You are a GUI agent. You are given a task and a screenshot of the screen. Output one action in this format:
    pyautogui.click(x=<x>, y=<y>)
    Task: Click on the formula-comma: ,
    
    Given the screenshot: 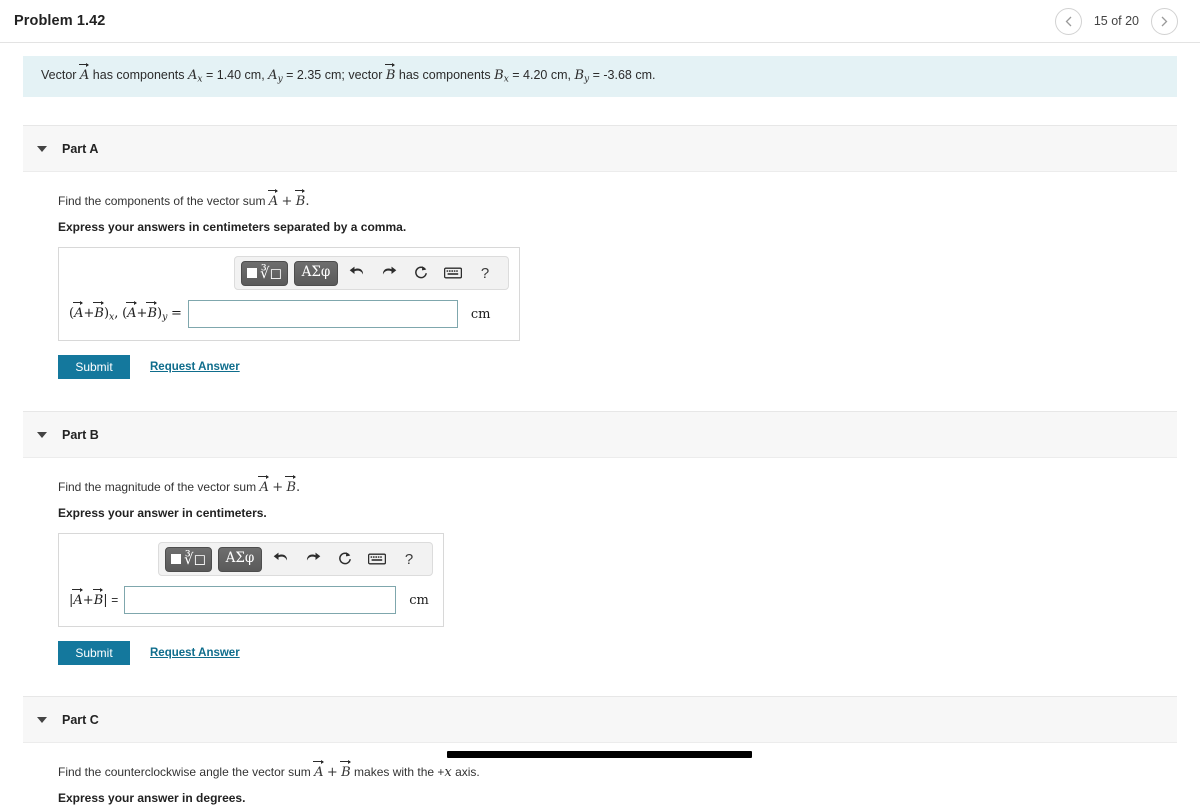 What is the action you would take?
    pyautogui.click(x=116, y=314)
    